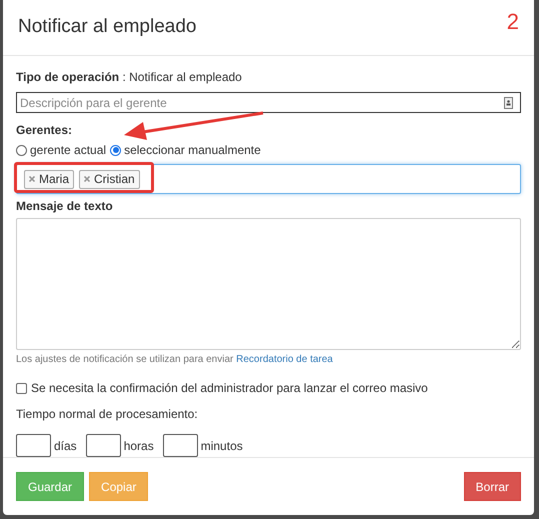 This screenshot has width=539, height=519. I want to click on radio-label: gerente actual, so click(68, 150).